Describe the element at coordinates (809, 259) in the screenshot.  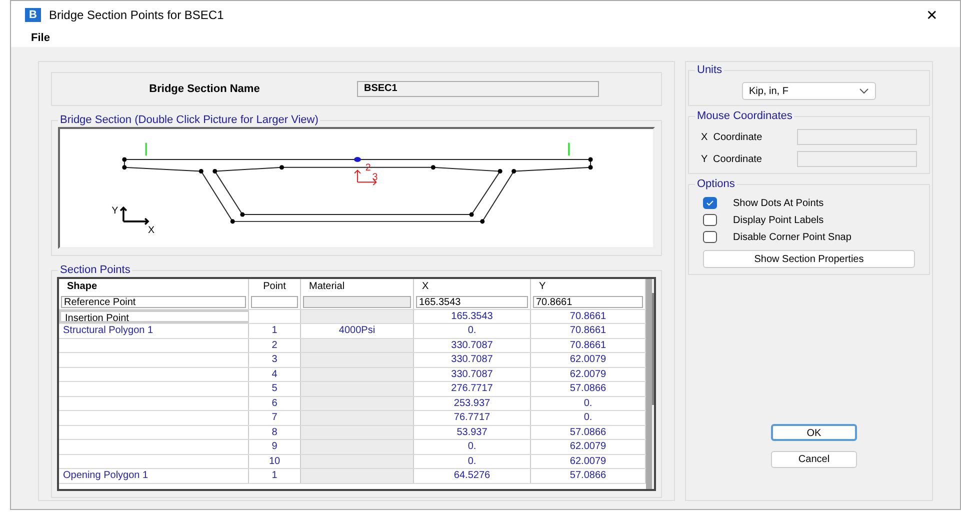
I see `show-section-properties-button: Show Section Properties` at that location.